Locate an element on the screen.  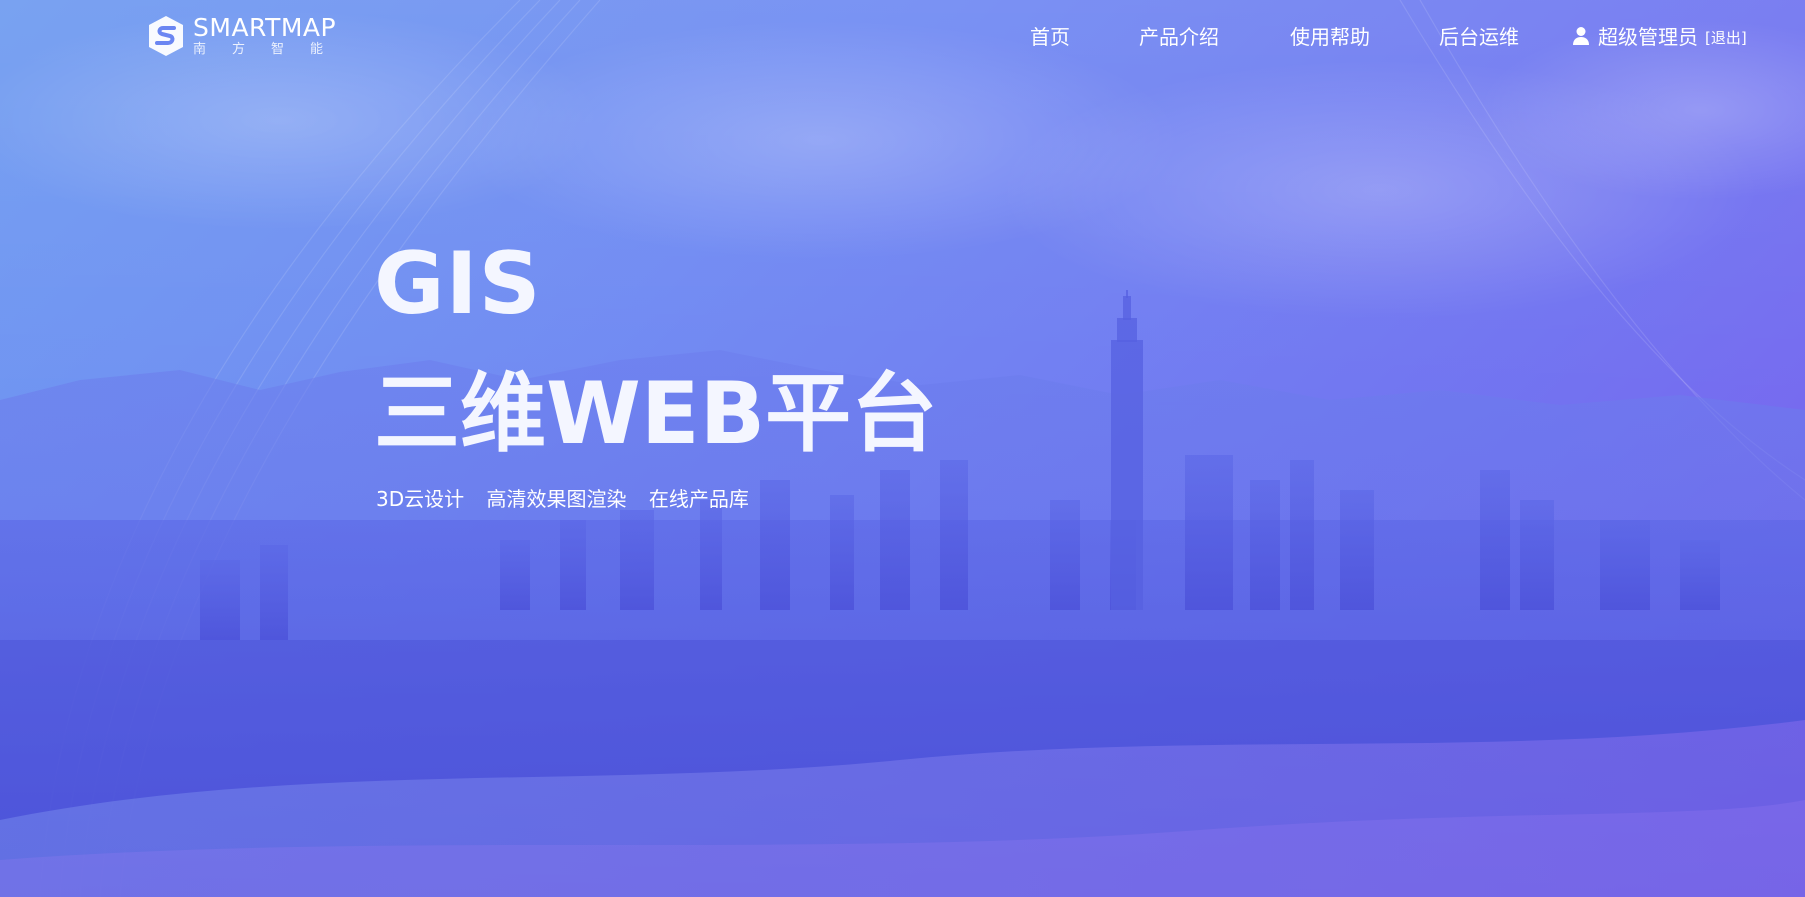
brand-logo: SMARTMAP 南方智能 is located at coordinates (246, 36).